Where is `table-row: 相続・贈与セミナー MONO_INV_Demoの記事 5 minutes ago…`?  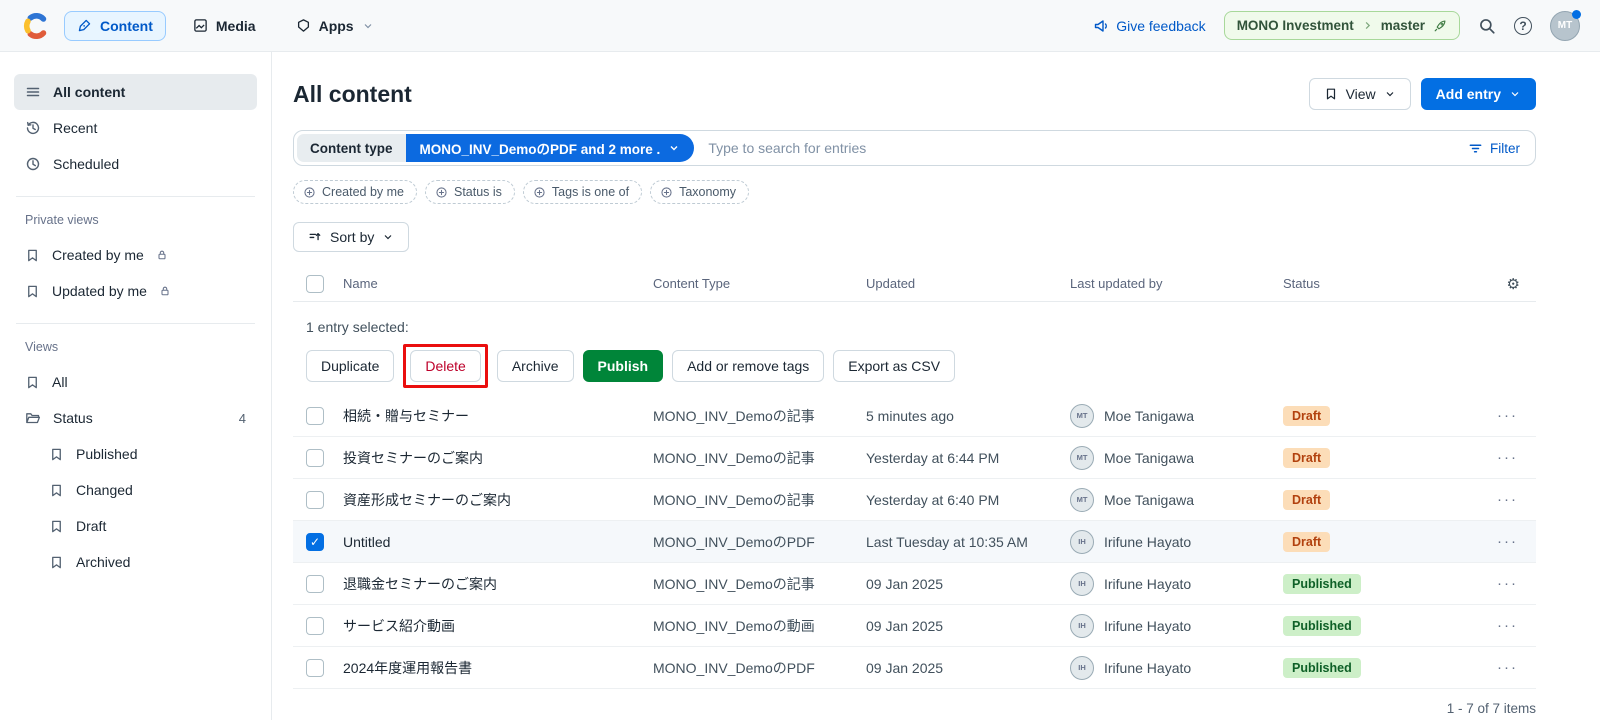
table-row: 相続・贈与セミナー MONO_INV_Demoの記事 5 minutes ago… is located at coordinates (914, 416).